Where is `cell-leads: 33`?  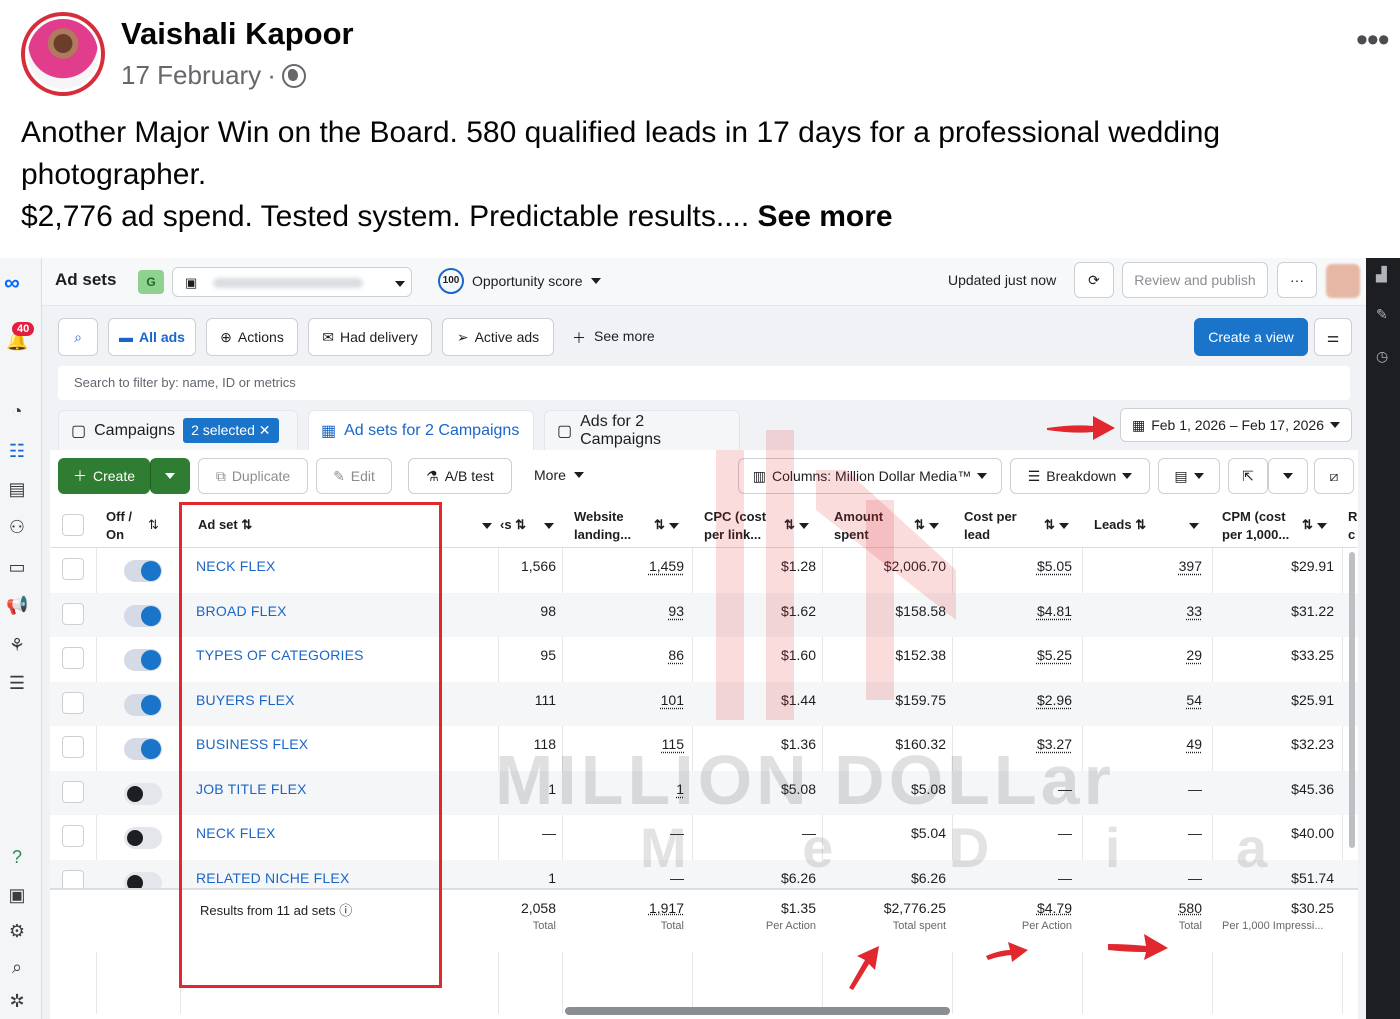 cell-leads: 33 is located at coordinates (1147, 611).